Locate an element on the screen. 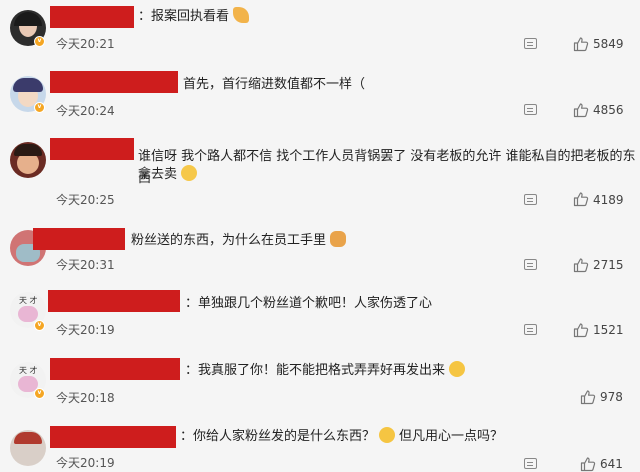 The width and height of the screenshot is (640, 472). like-count: 641 is located at coordinates (611, 464).